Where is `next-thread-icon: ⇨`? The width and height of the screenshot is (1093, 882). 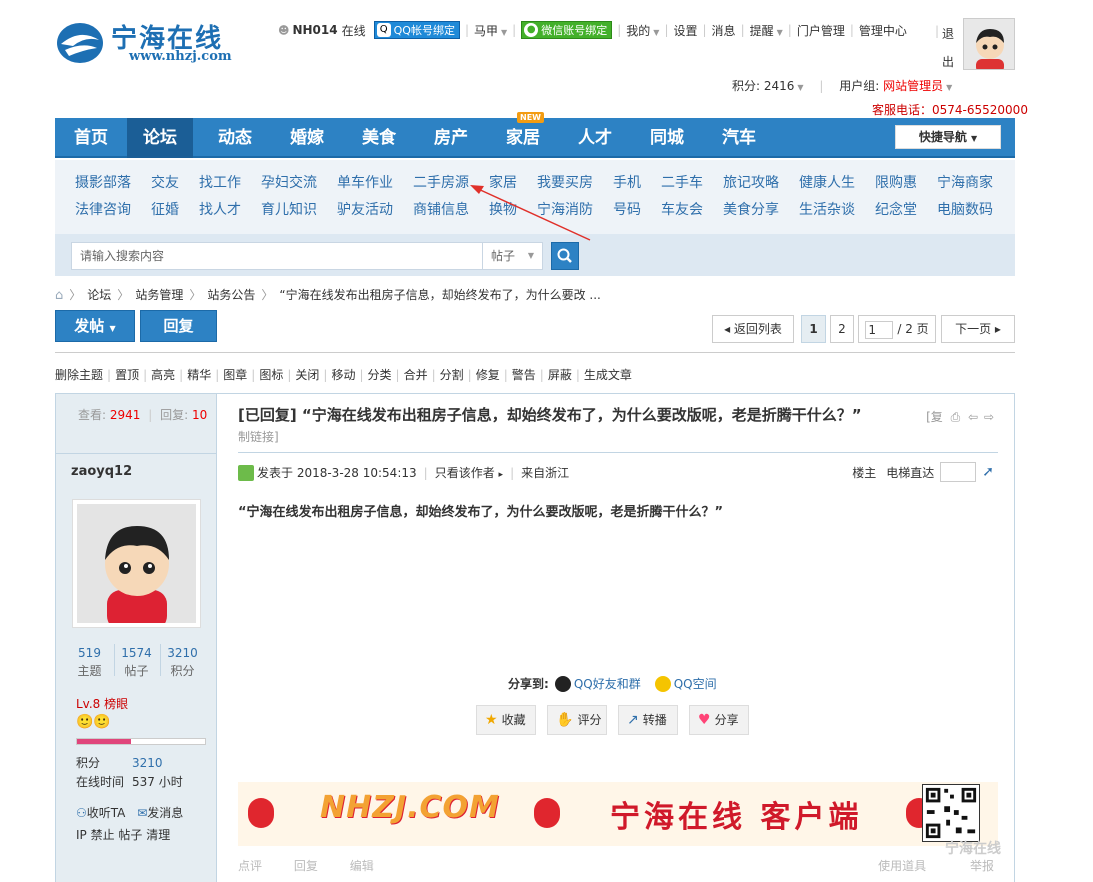 next-thread-icon: ⇨ is located at coordinates (989, 417).